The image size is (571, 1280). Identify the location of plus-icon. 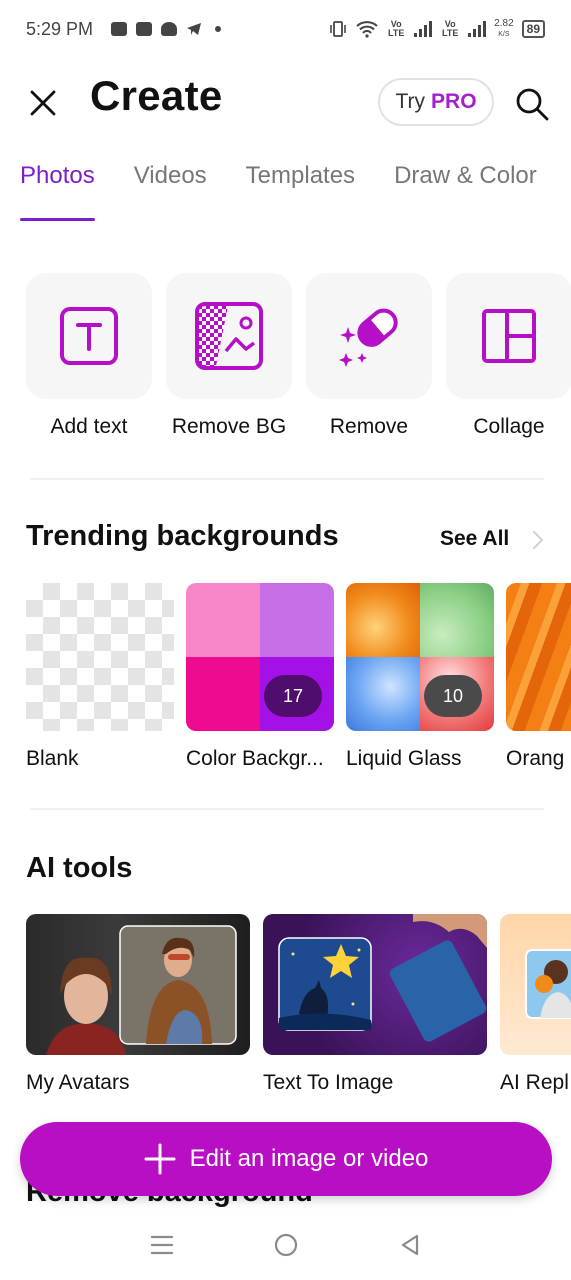
(160, 1159).